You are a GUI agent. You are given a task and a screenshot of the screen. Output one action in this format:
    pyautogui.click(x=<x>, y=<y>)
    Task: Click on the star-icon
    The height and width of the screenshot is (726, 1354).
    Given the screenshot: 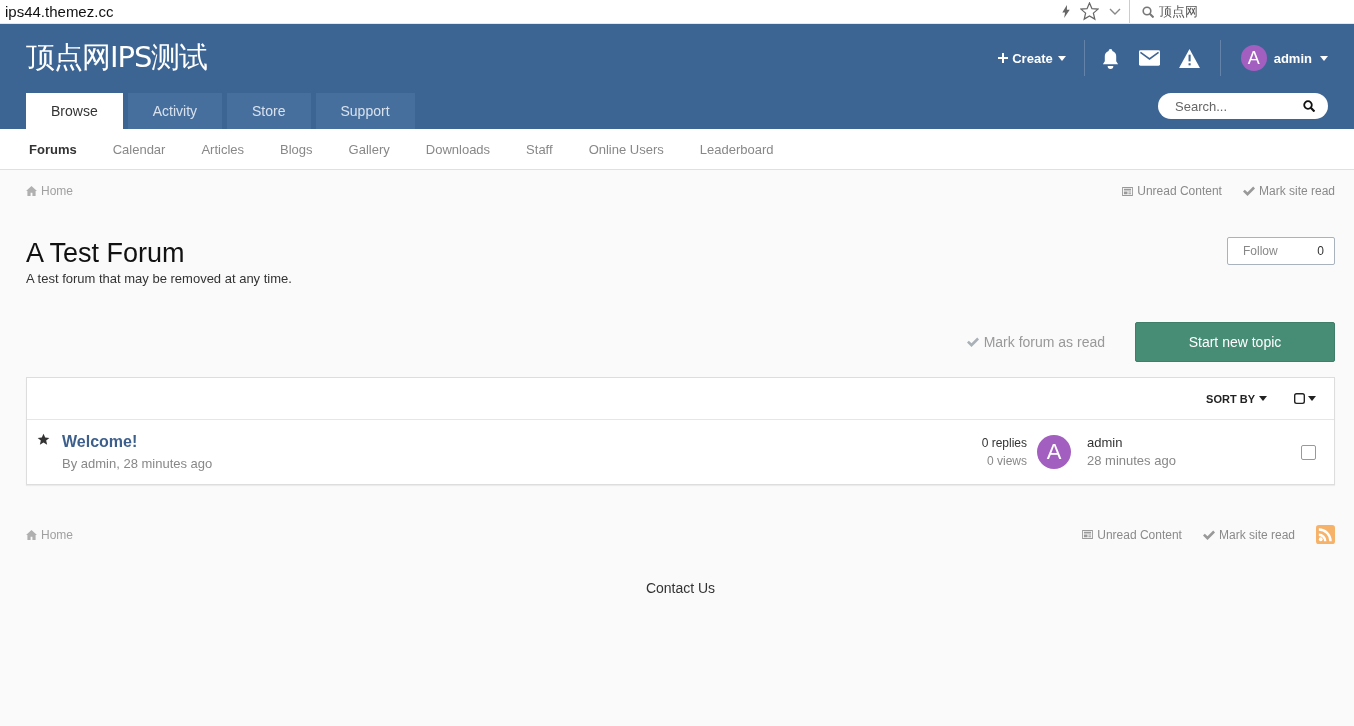 What is the action you would take?
    pyautogui.click(x=1089, y=11)
    